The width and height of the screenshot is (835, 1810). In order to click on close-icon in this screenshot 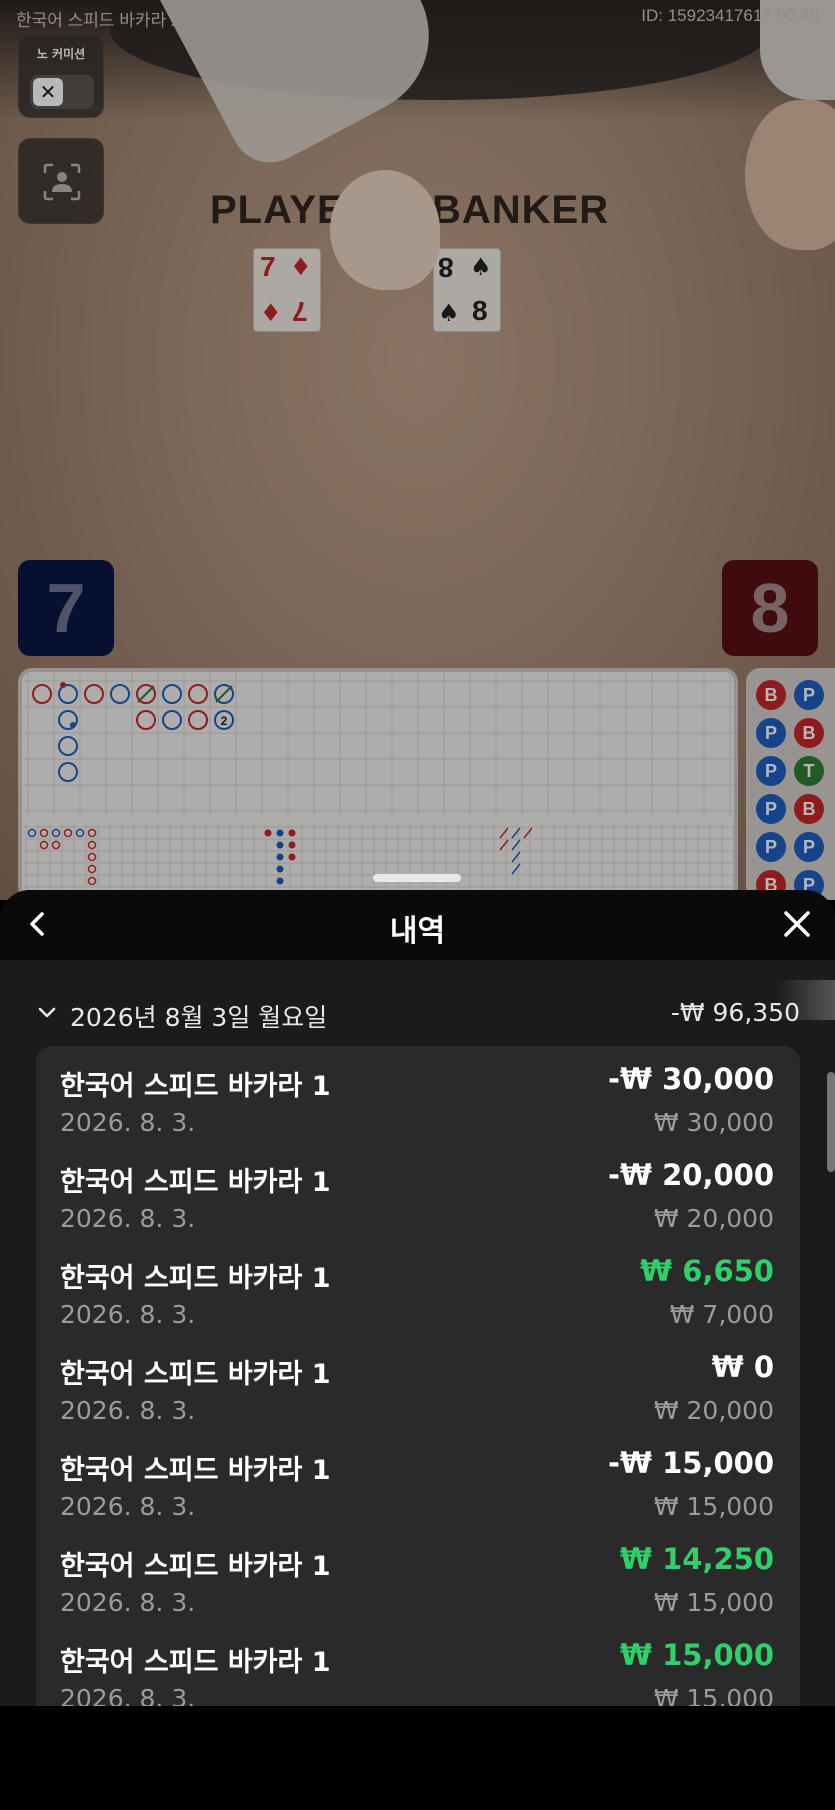, I will do `click(797, 924)`.